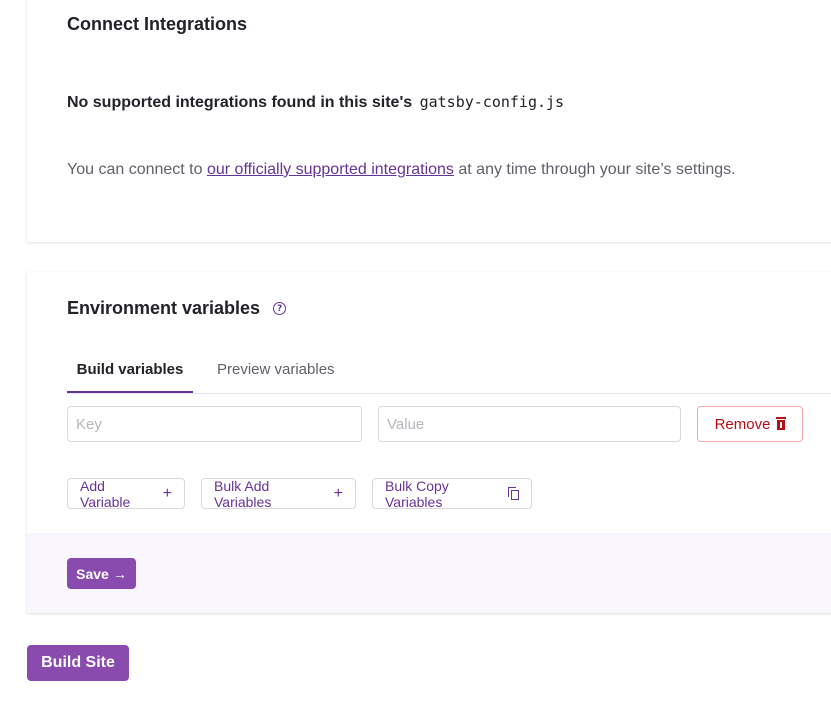  I want to click on copy-icon, so click(513, 493).